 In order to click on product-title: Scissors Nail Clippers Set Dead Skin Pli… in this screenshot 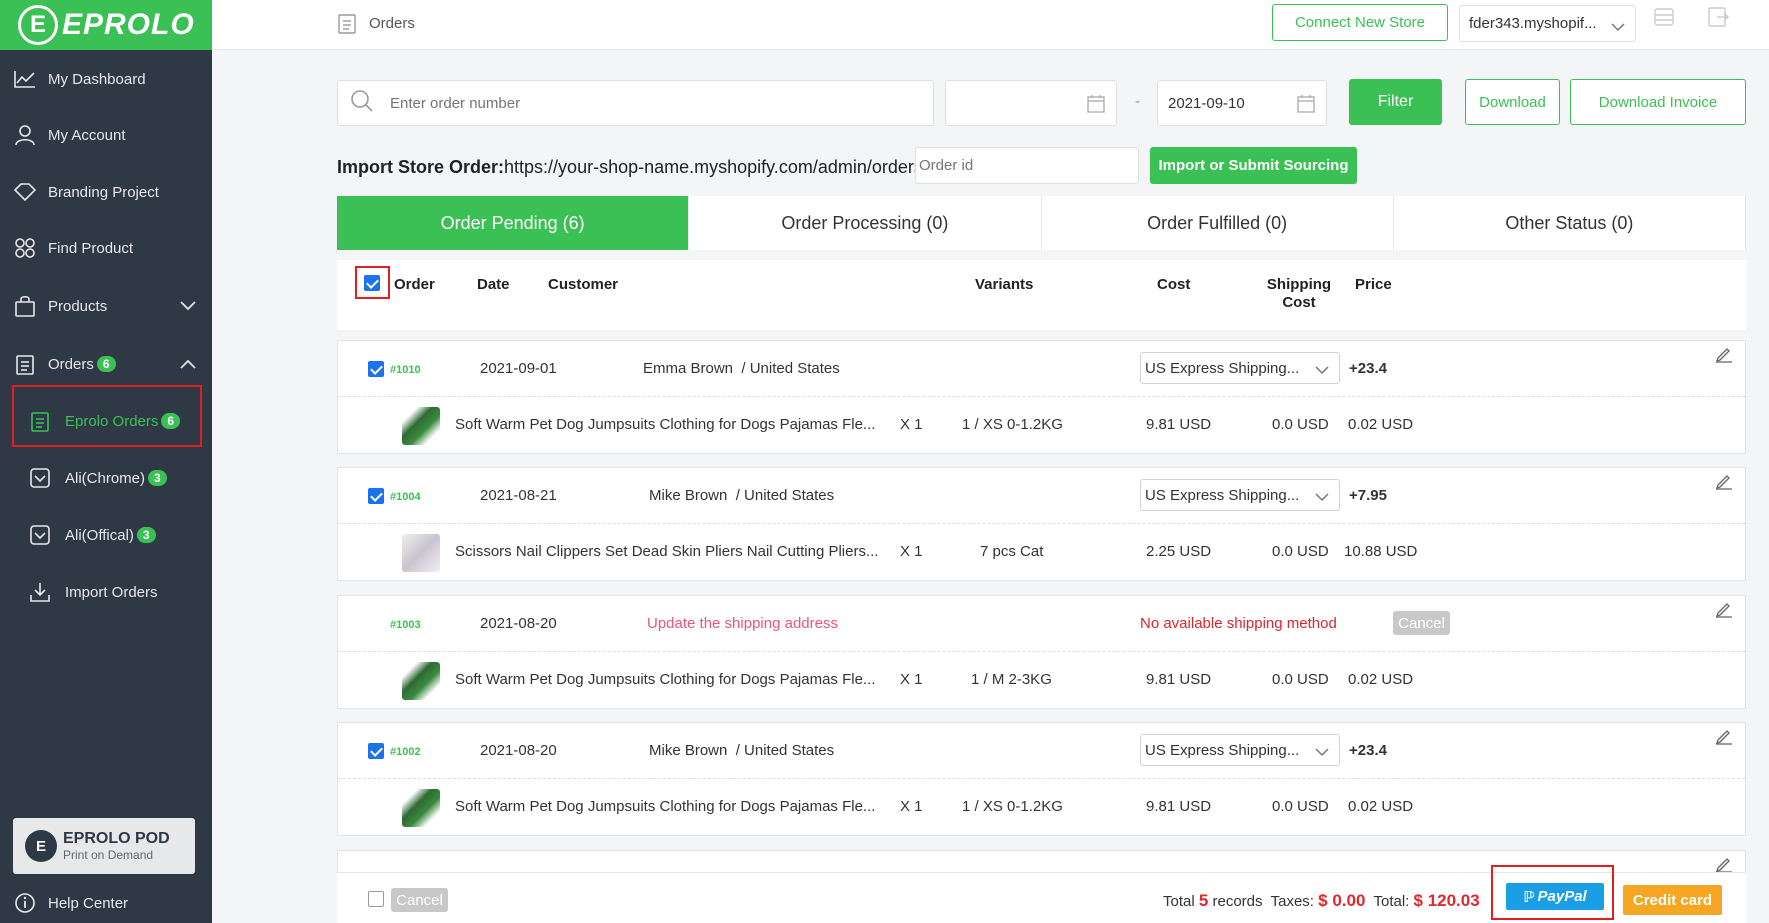, I will do `click(666, 551)`.